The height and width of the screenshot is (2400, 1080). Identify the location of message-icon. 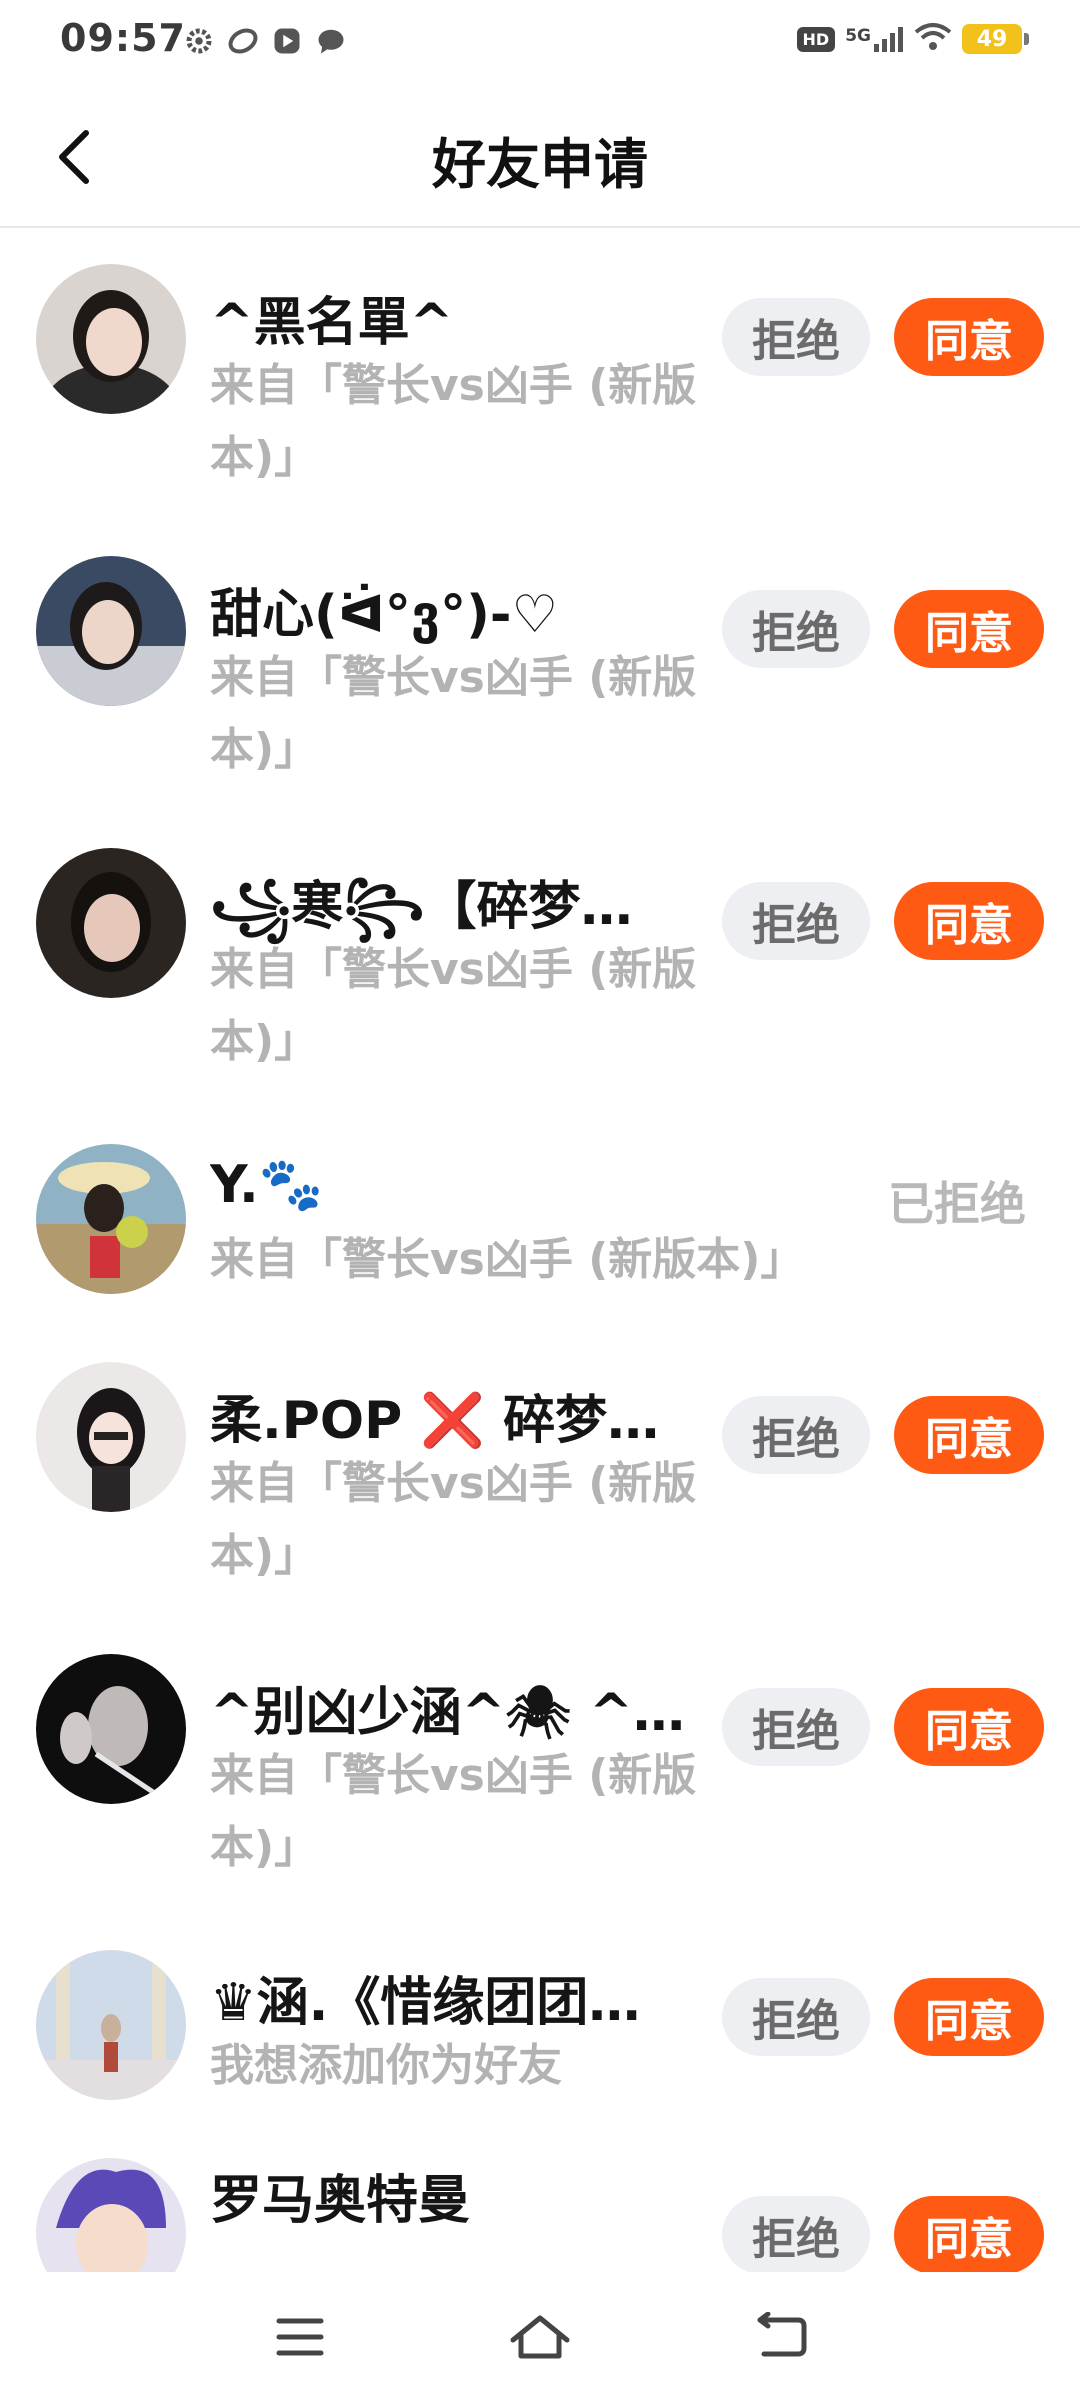
(331, 41).